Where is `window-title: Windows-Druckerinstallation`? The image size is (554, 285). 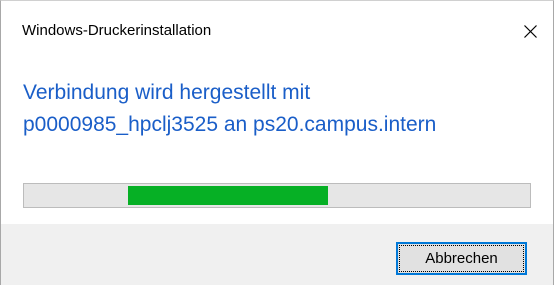 window-title: Windows-Druckerinstallation is located at coordinates (117, 30).